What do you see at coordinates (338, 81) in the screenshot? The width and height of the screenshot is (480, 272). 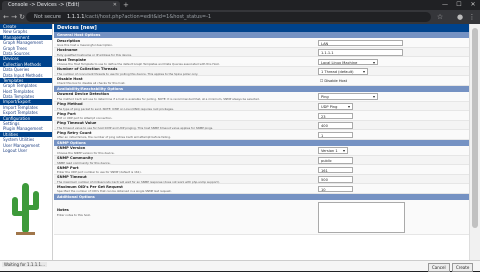 I see `field-checkbox: ☐ Disable Host` at bounding box center [338, 81].